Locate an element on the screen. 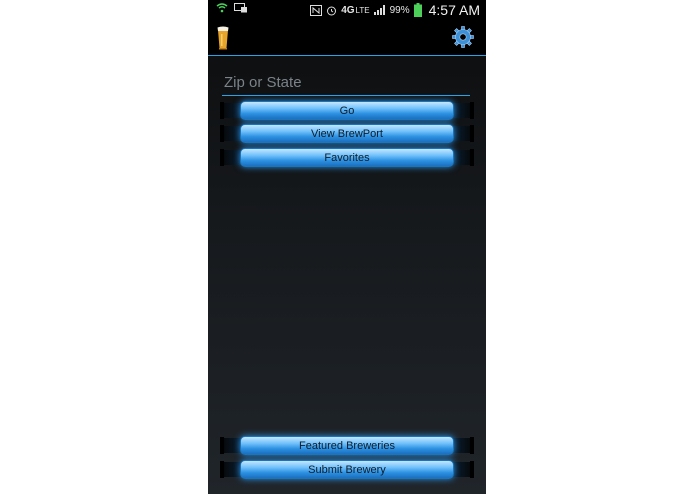 The height and width of the screenshot is (494, 695). submit-brewery-button-row: Submit Brewery is located at coordinates (347, 469).